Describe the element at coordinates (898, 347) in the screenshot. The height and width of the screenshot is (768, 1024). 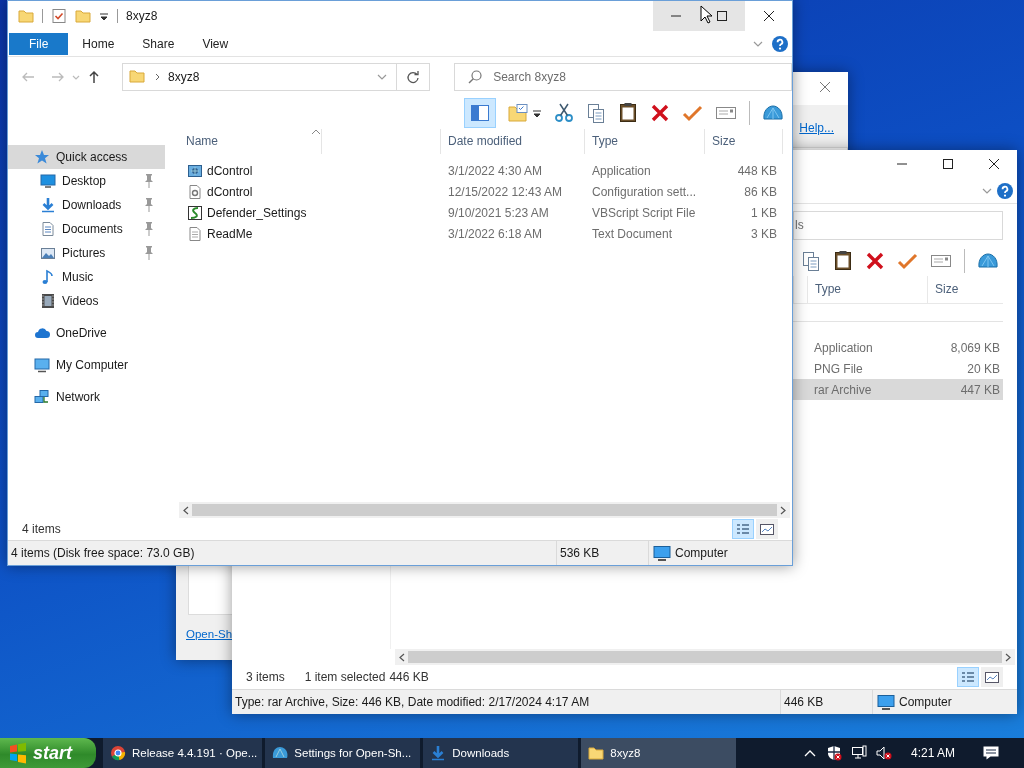
I see `file-row: Application 8,069 KB` at that location.